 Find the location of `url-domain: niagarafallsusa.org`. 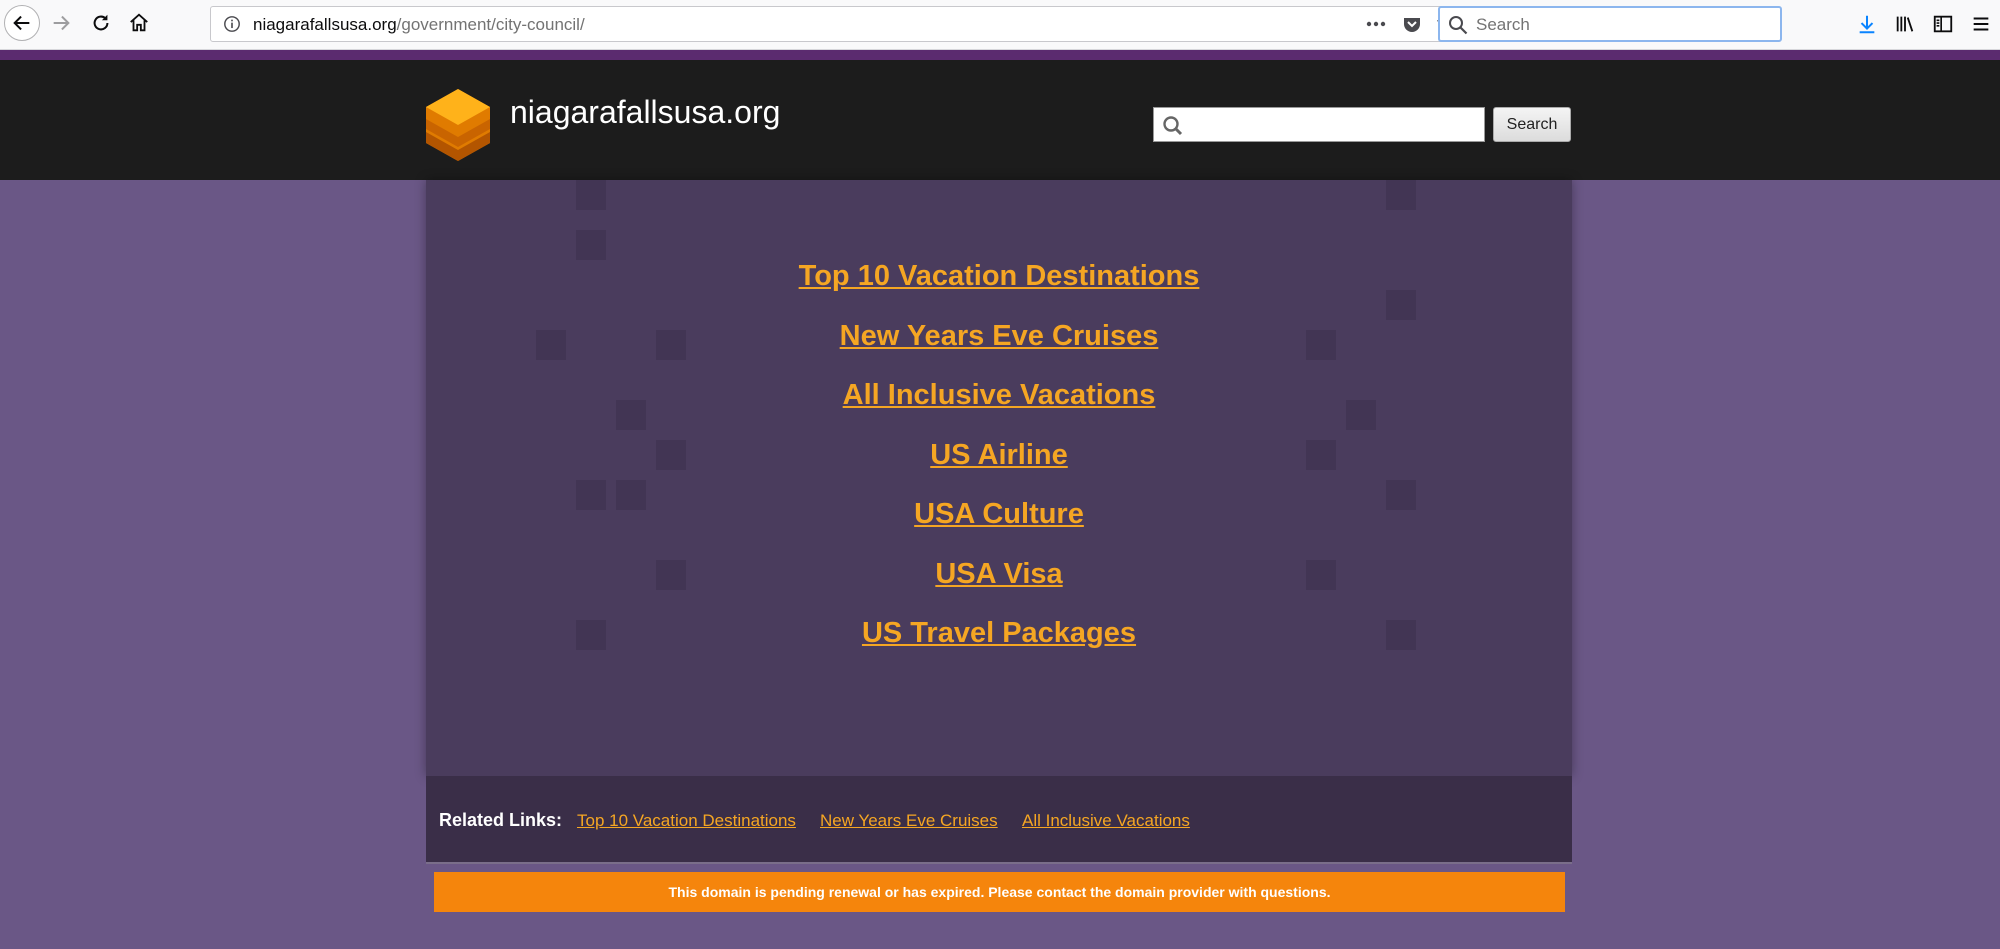

url-domain: niagarafallsusa.org is located at coordinates (325, 24).